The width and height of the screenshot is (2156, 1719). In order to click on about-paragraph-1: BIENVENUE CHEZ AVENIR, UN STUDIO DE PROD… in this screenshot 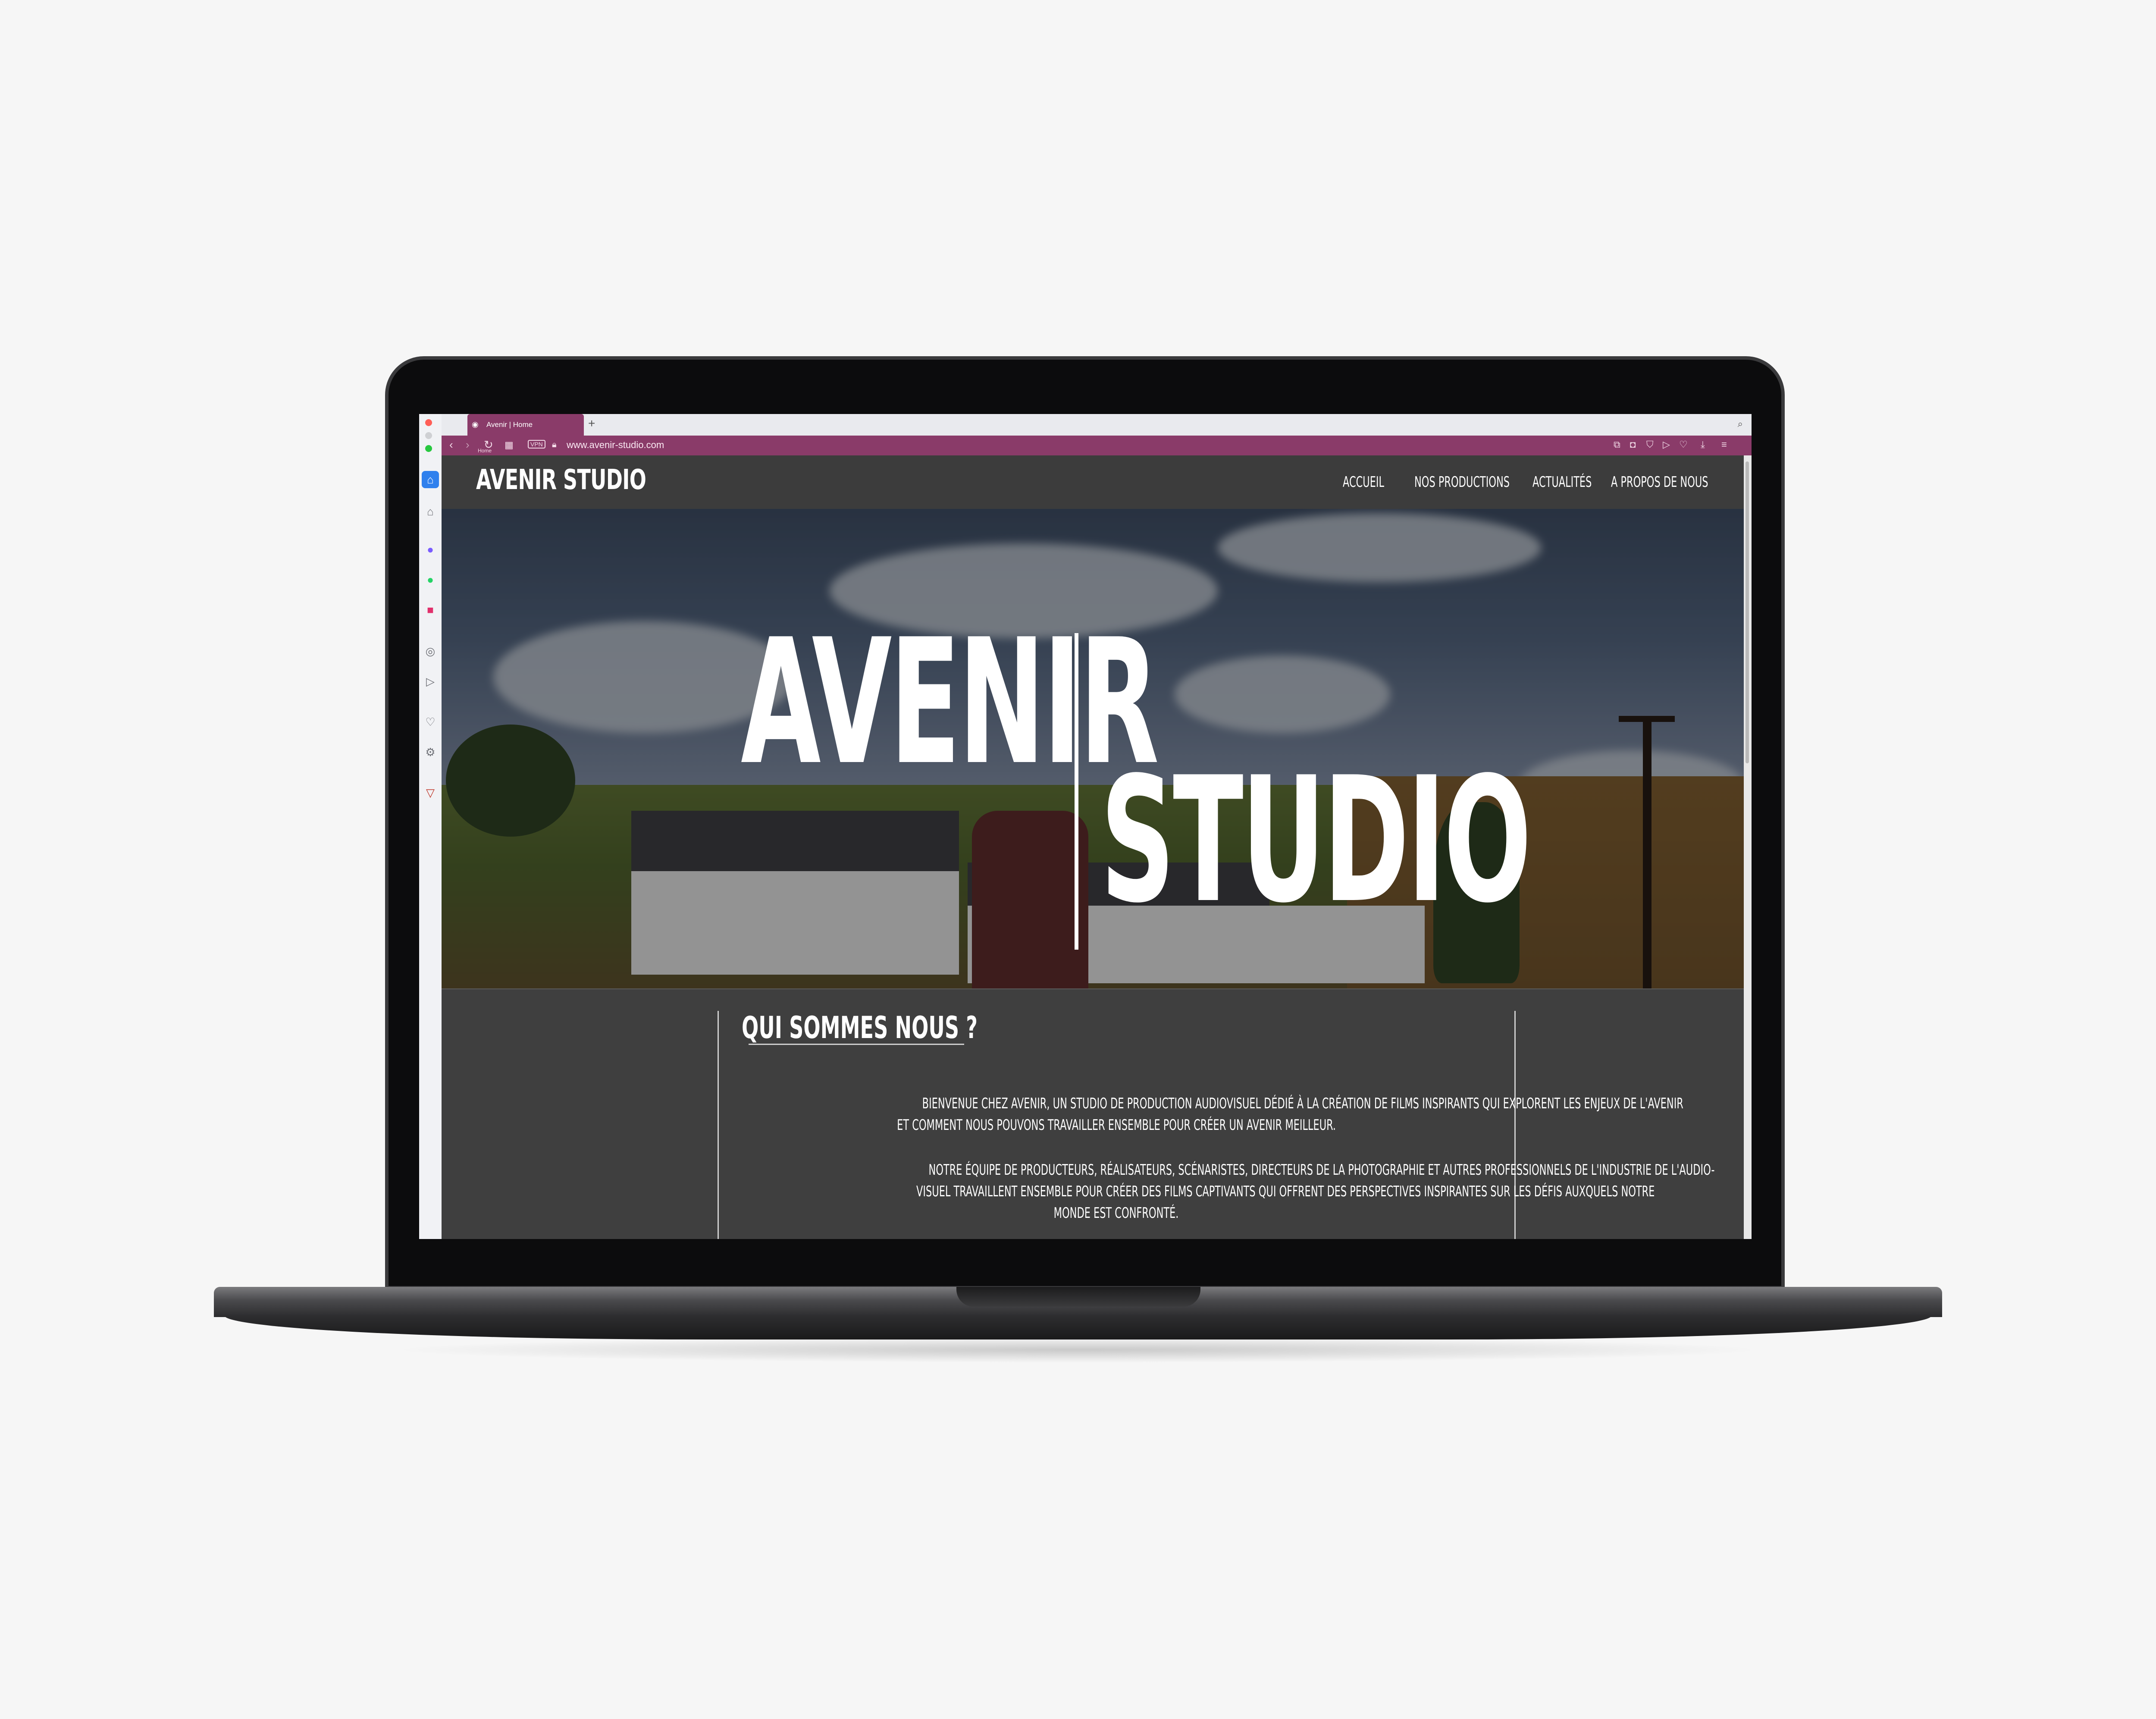, I will do `click(1204, 1114)`.